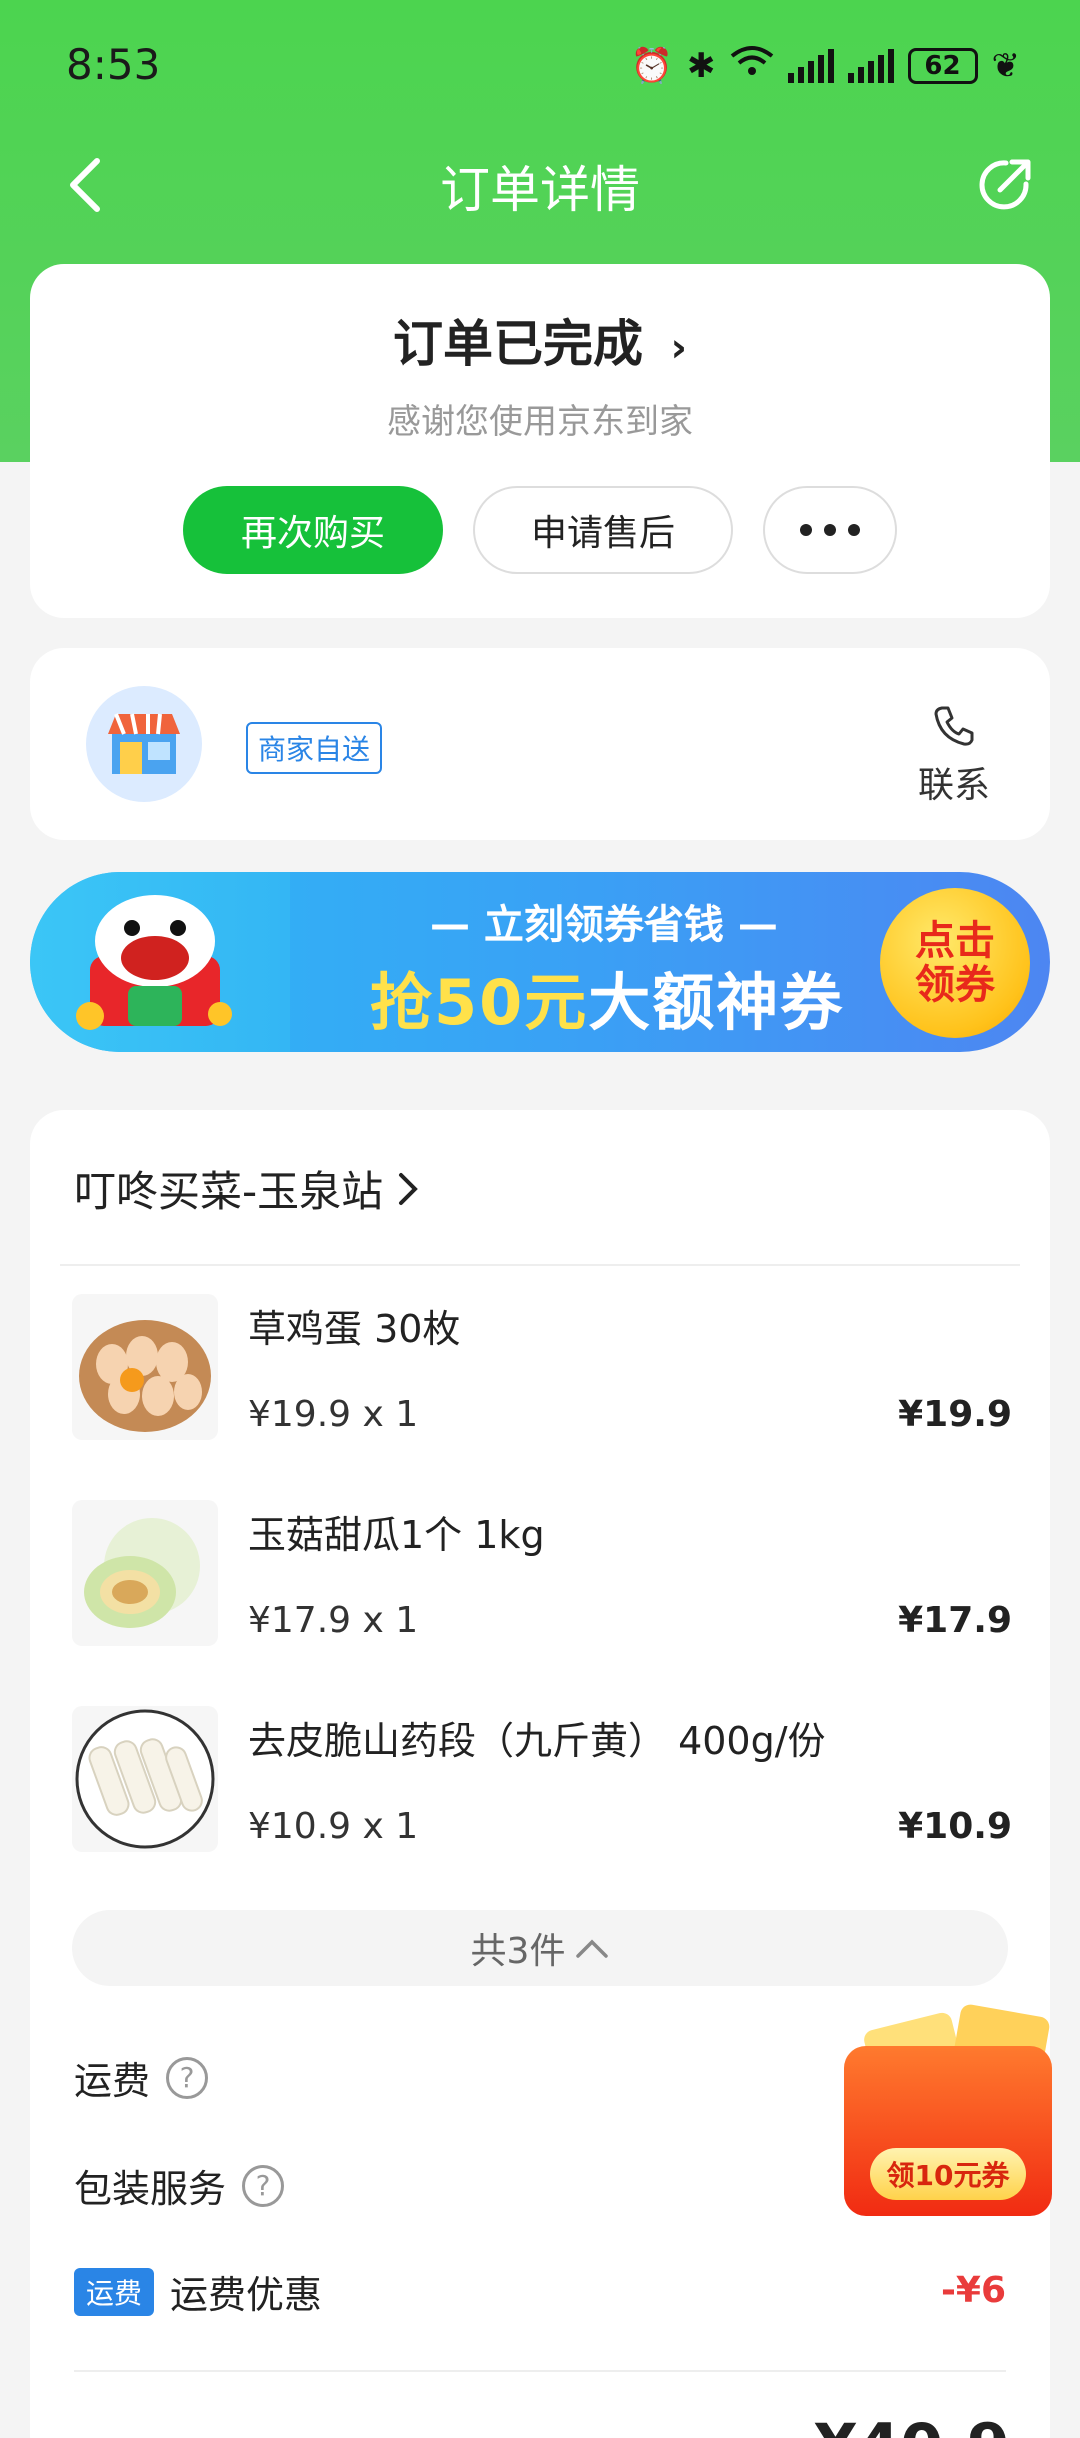 This screenshot has width=1080, height=2438. Describe the element at coordinates (948, 2174) in the screenshot. I see `floating-coupon-label: 领10元券` at that location.